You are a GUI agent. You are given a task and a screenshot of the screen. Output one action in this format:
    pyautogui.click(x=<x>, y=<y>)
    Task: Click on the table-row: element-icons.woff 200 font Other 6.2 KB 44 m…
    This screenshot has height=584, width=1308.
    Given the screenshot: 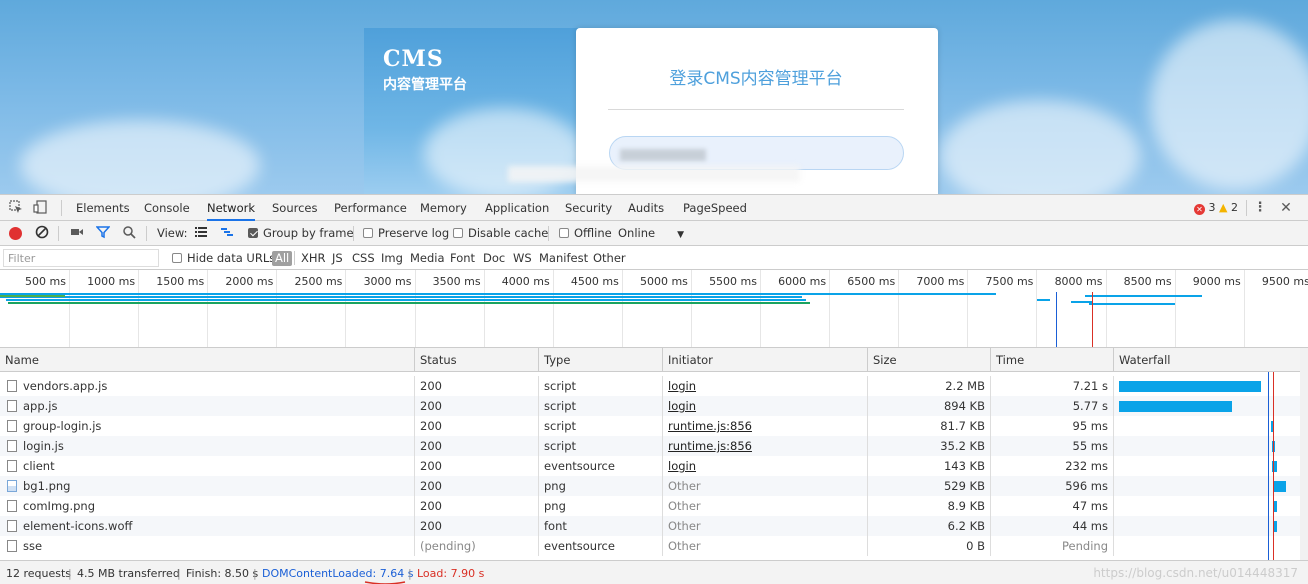 What is the action you would take?
    pyautogui.click(x=650, y=526)
    